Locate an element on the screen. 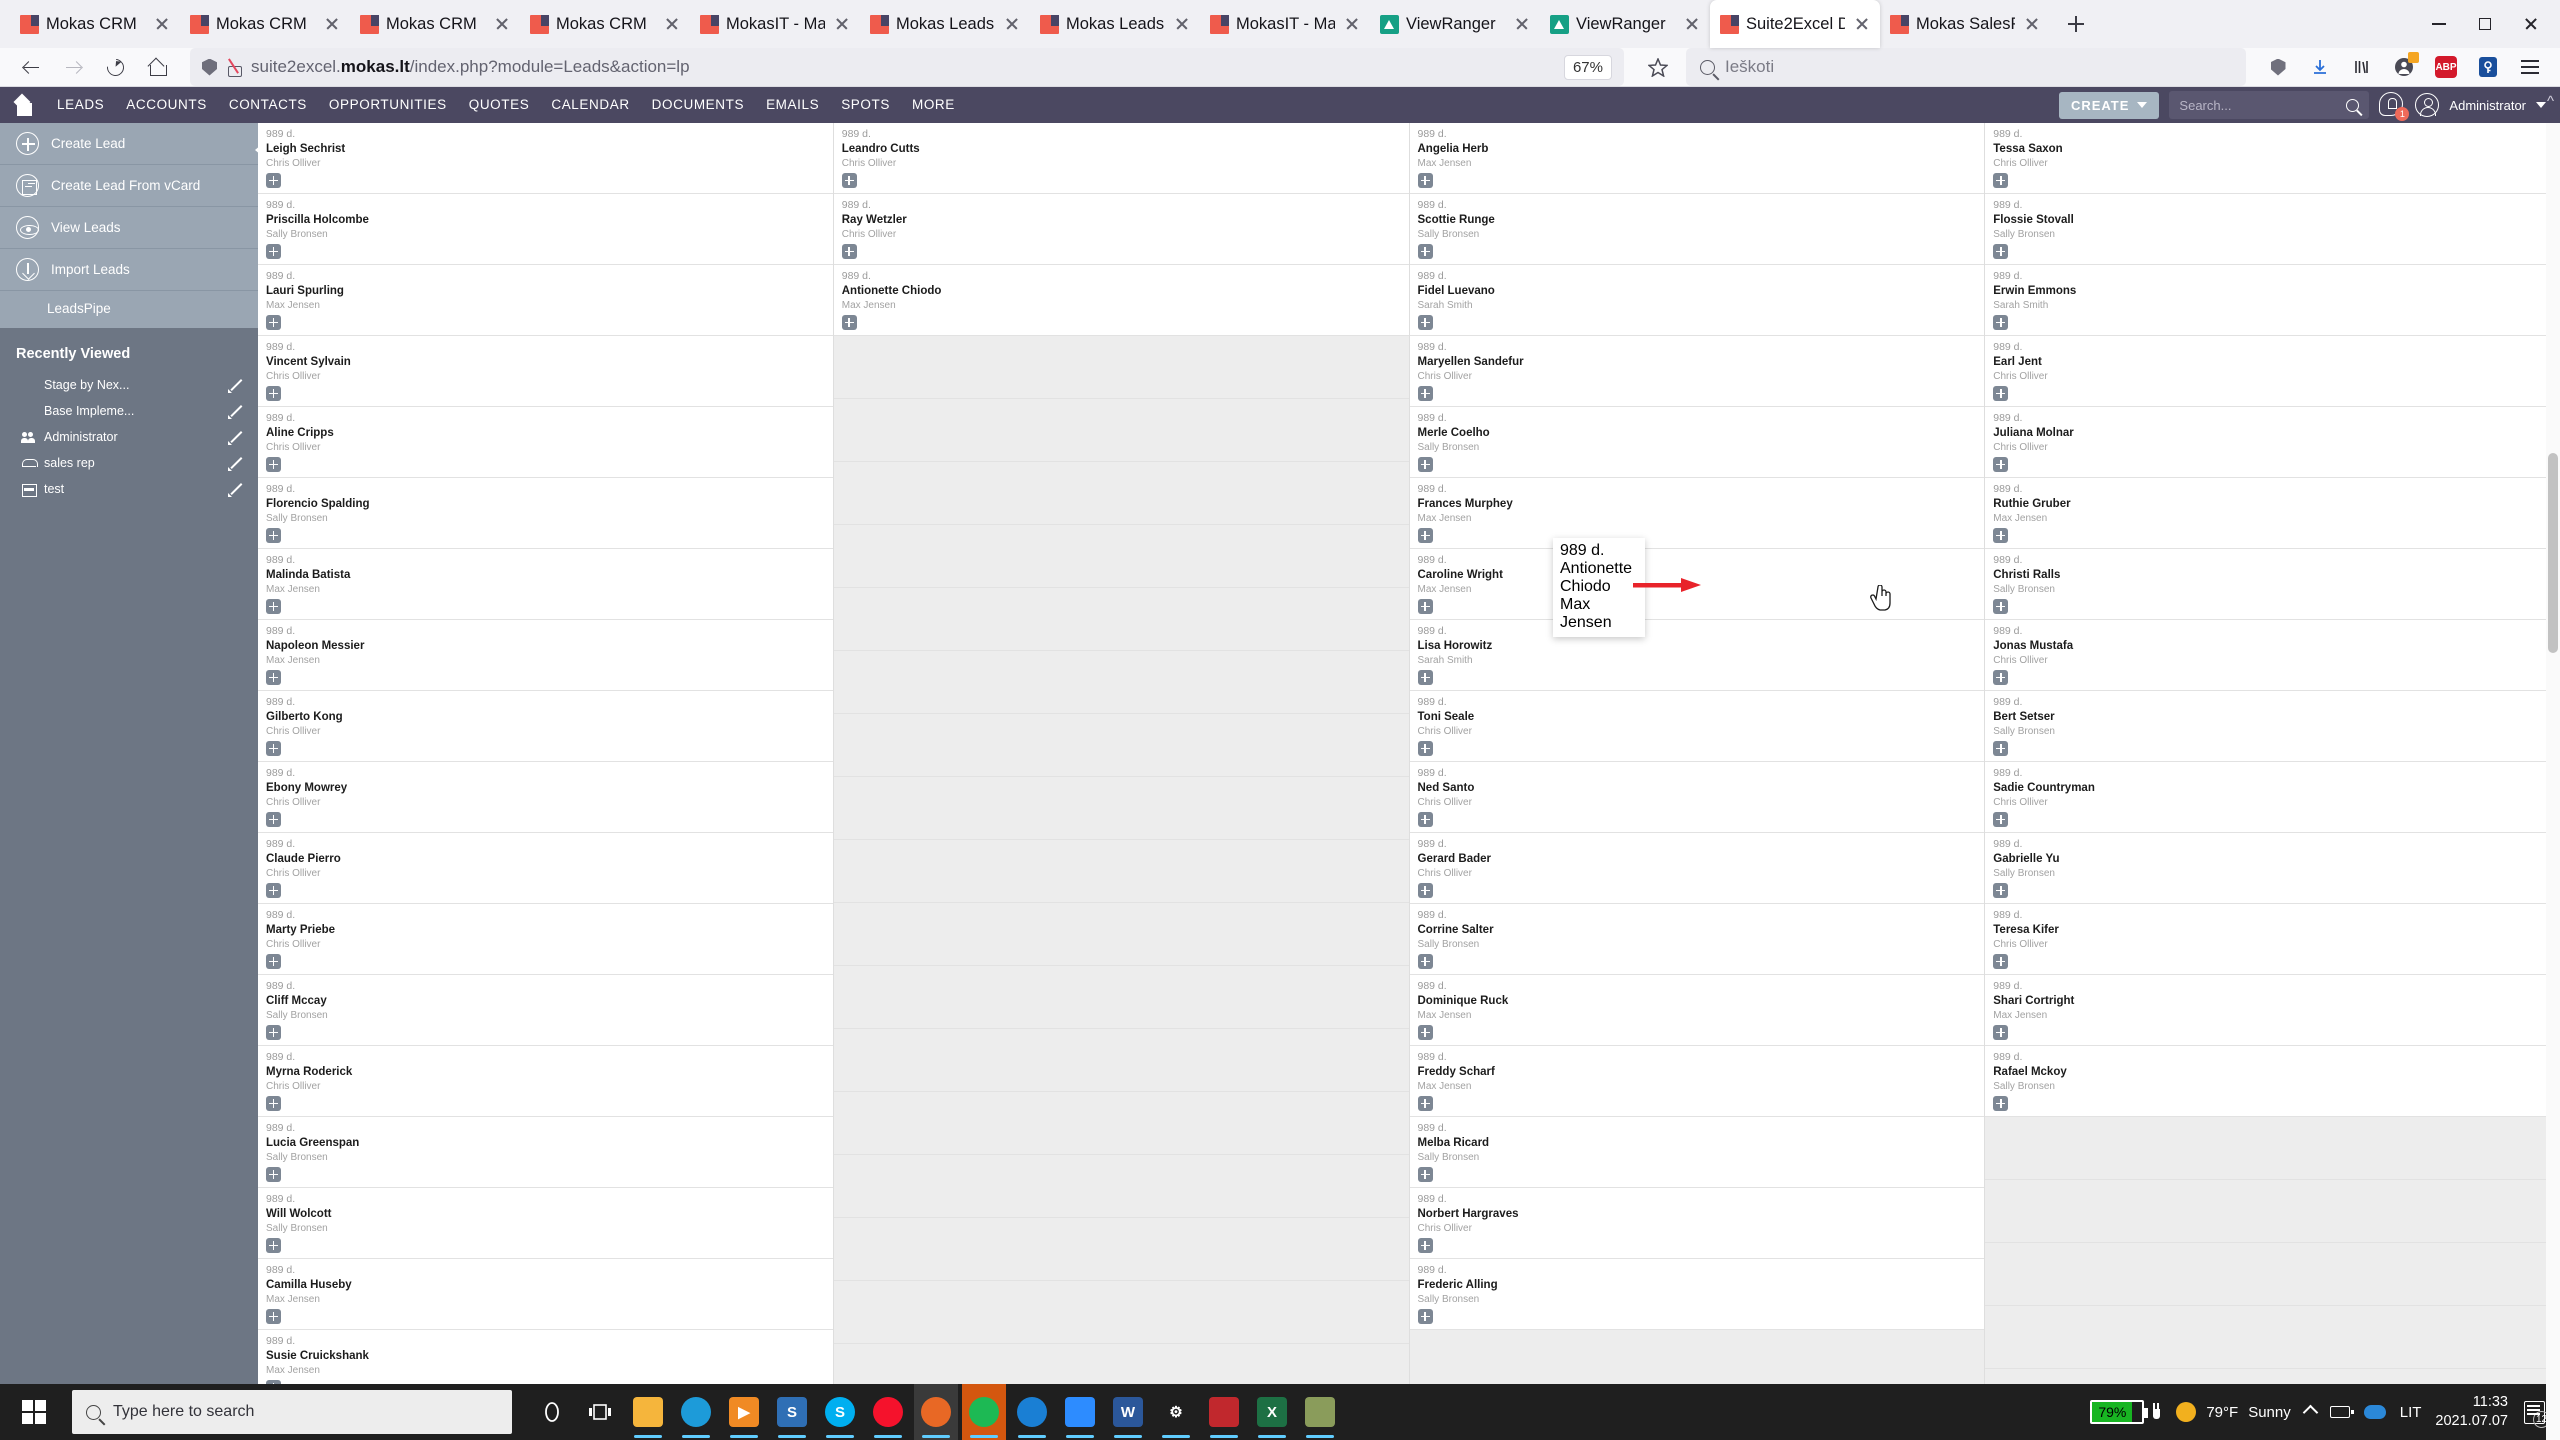 The image size is (2560, 1440). weather-widget: 79°F Sunny is located at coordinates (2233, 1412).